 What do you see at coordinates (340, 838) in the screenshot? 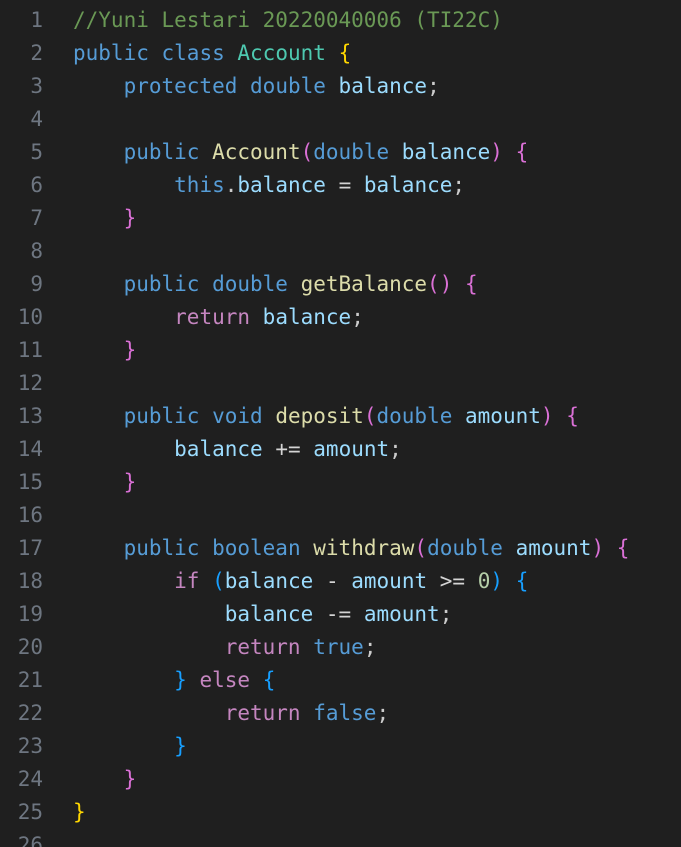
I see `code-line: 26` at bounding box center [340, 838].